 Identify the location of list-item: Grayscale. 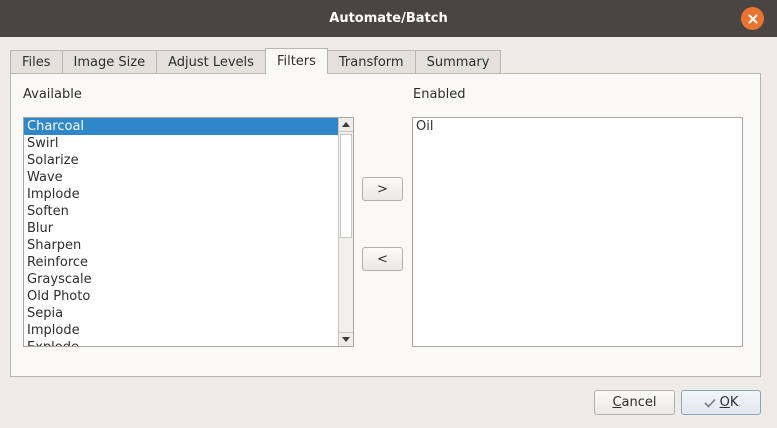
(181, 279).